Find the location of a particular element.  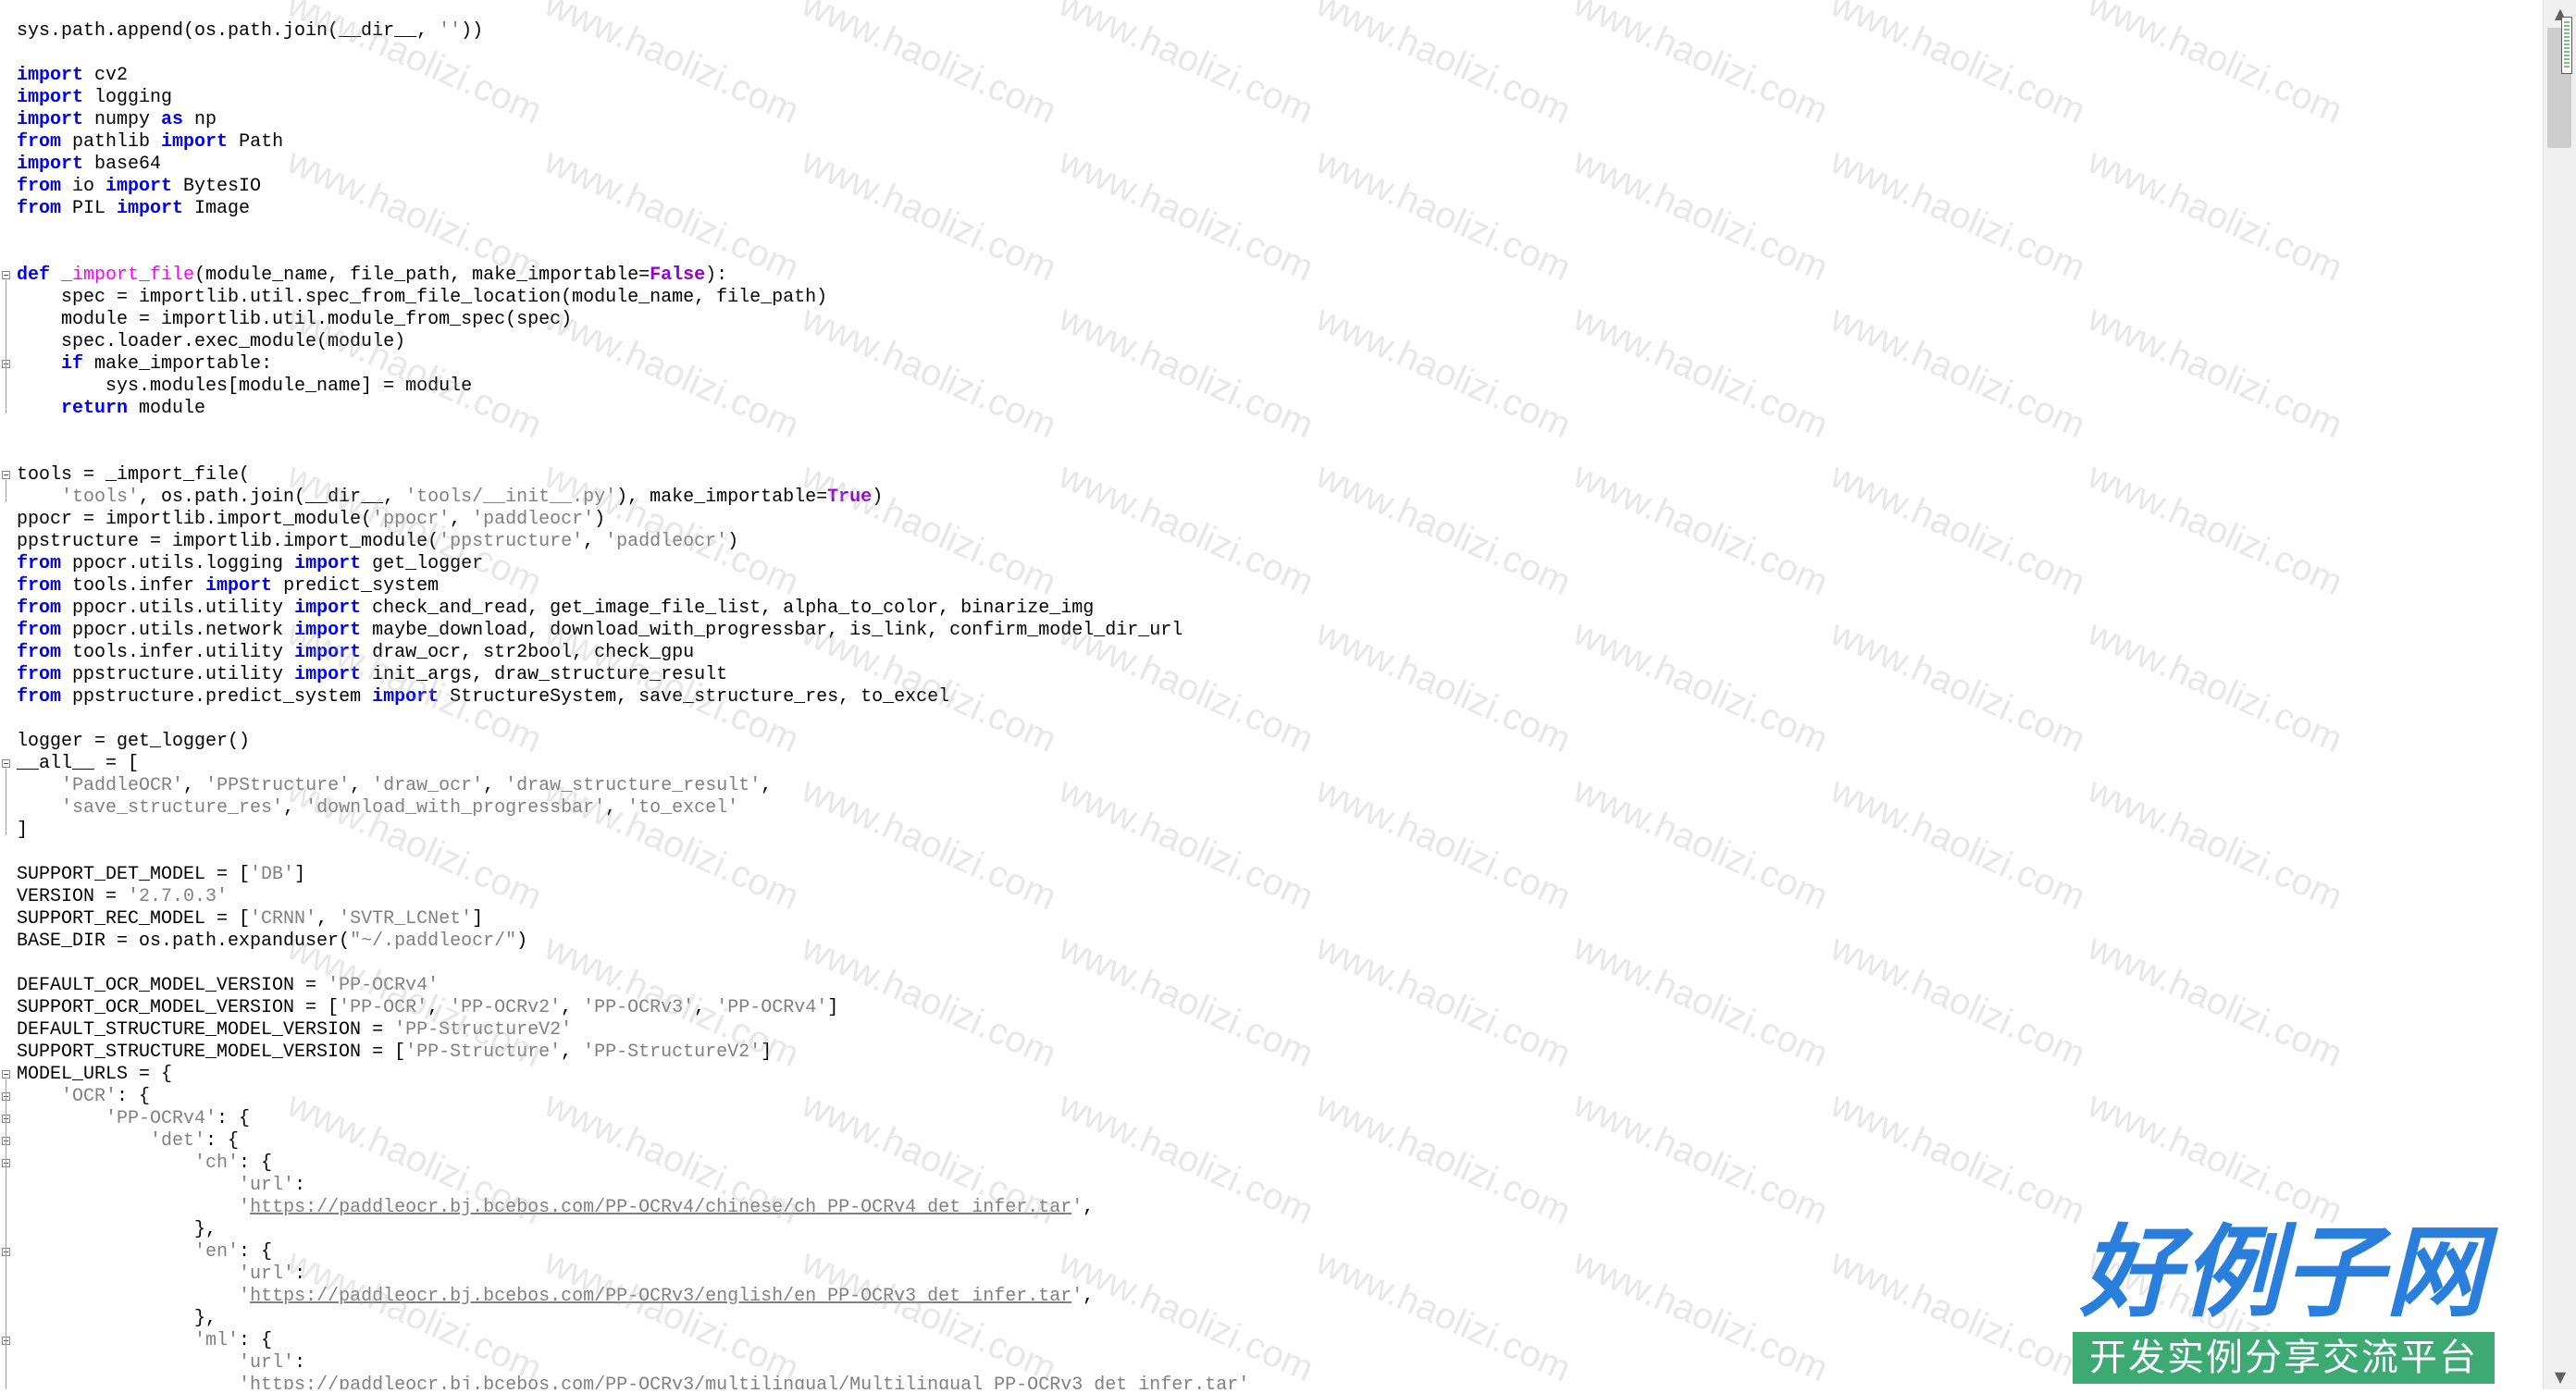

code-token-kw: if is located at coordinates (72, 364).